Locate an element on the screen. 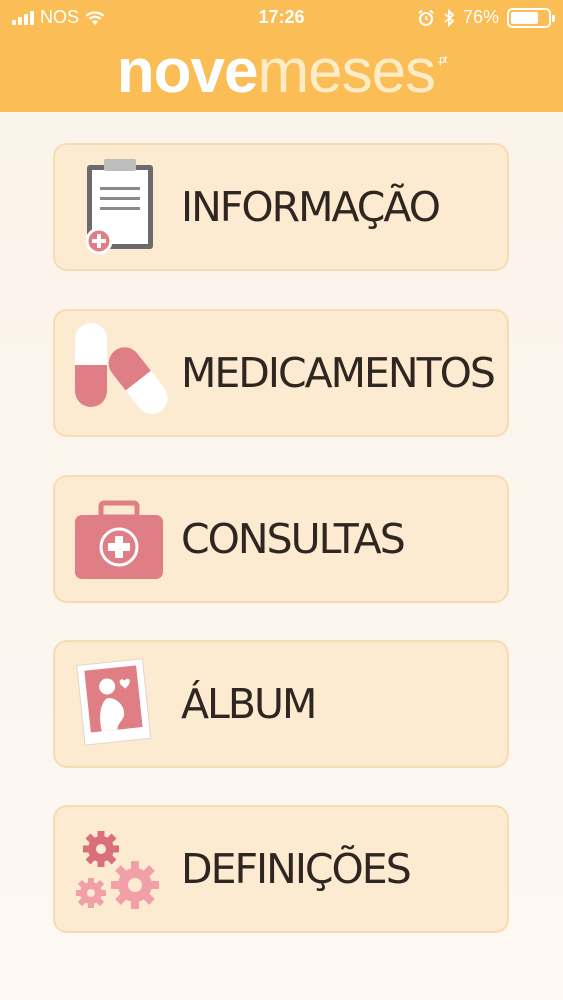  status-right: 76% is located at coordinates (486, 17).